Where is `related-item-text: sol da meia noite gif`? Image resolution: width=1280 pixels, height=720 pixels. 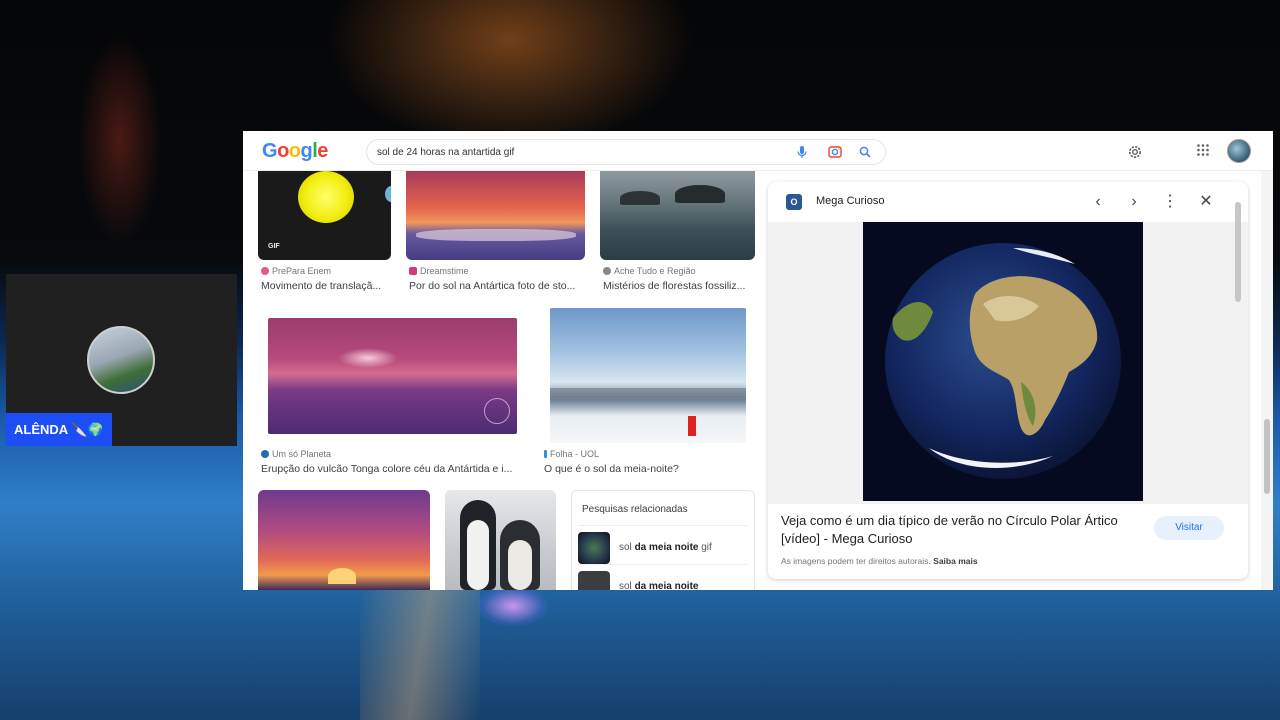
related-item-text: sol da meia noite gif is located at coordinates (665, 547).